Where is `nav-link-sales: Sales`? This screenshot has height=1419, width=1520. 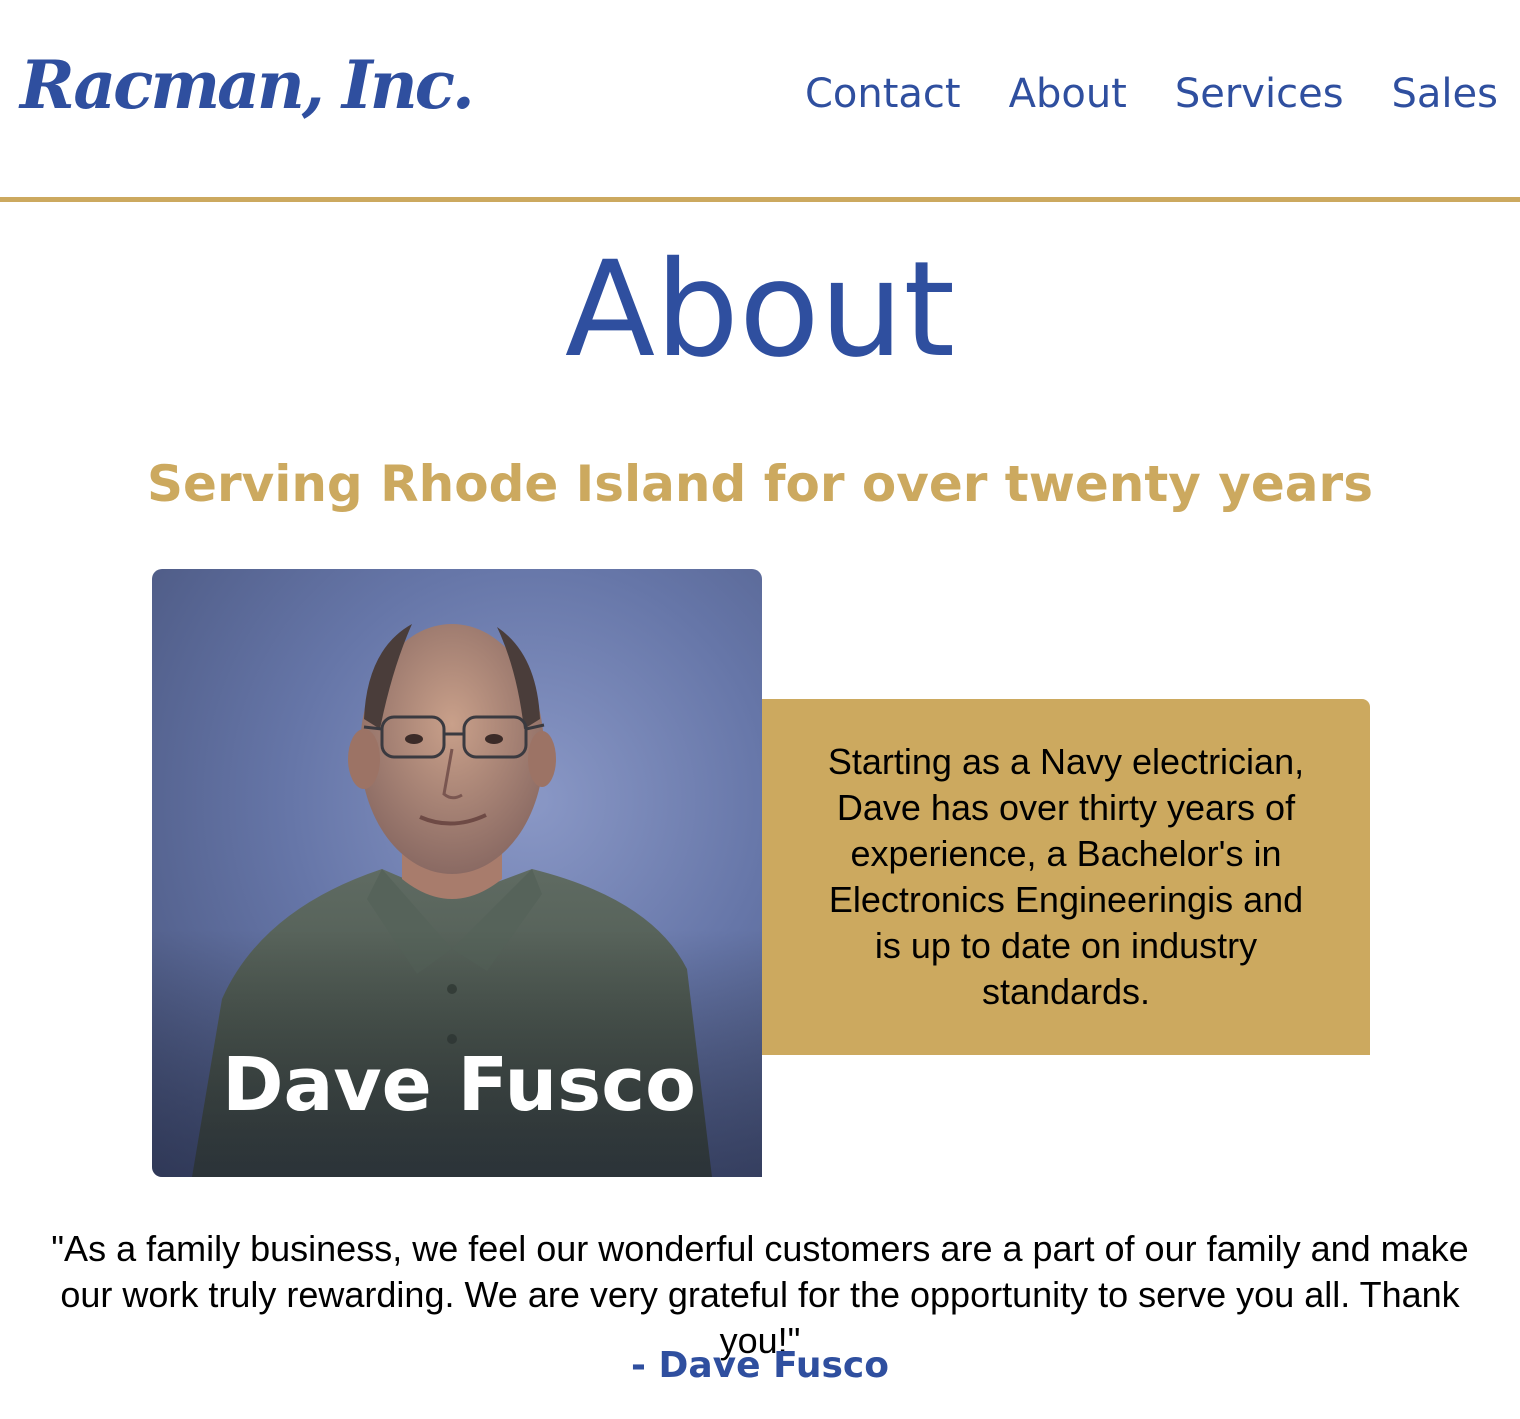 nav-link-sales: Sales is located at coordinates (1445, 94).